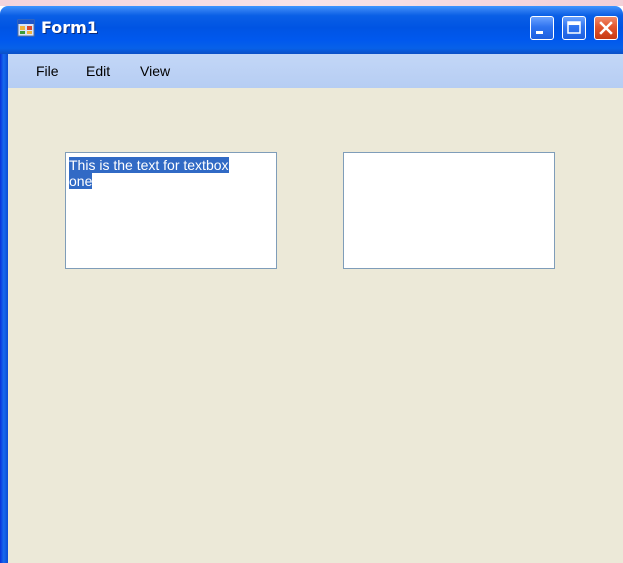 Image resolution: width=623 pixels, height=563 pixels. I want to click on menu-view: View, so click(155, 71).